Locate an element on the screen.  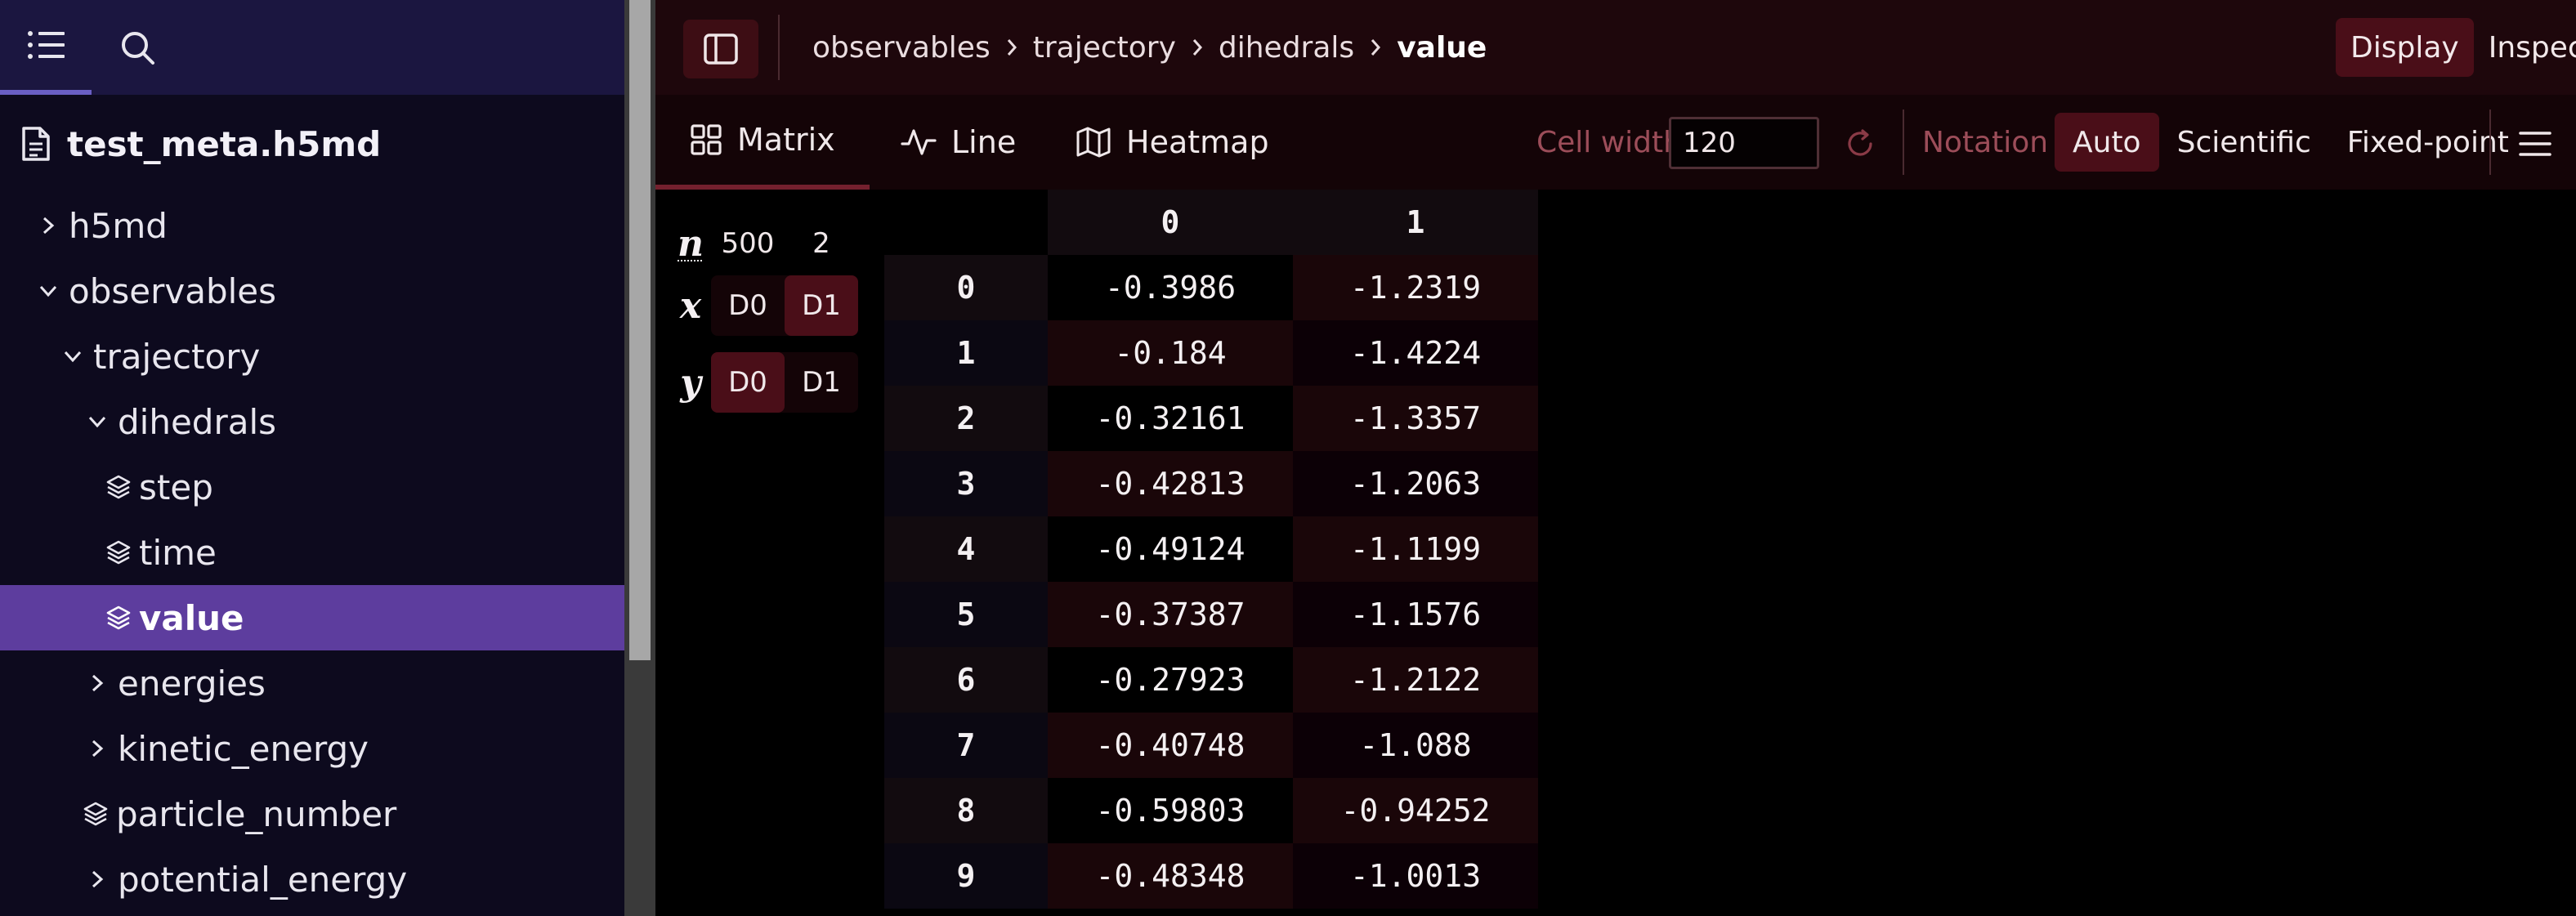
matrix-row: 7 -0.40748 -1.088 is located at coordinates (1211, 745).